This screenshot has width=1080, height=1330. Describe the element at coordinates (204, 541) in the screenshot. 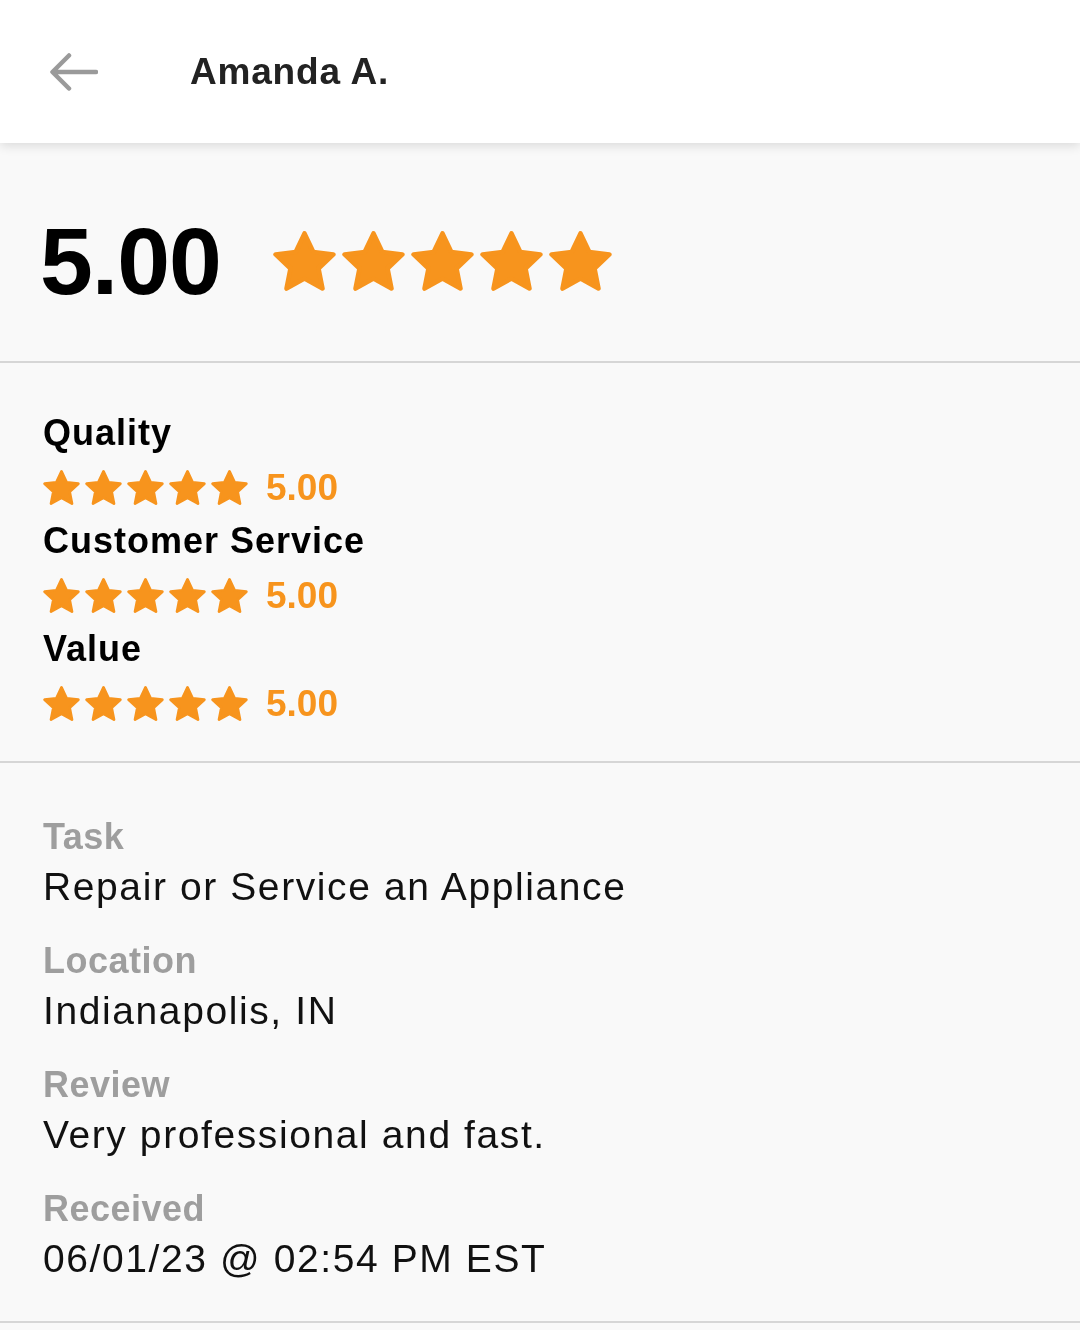

I see `category-name: Customer Service` at that location.